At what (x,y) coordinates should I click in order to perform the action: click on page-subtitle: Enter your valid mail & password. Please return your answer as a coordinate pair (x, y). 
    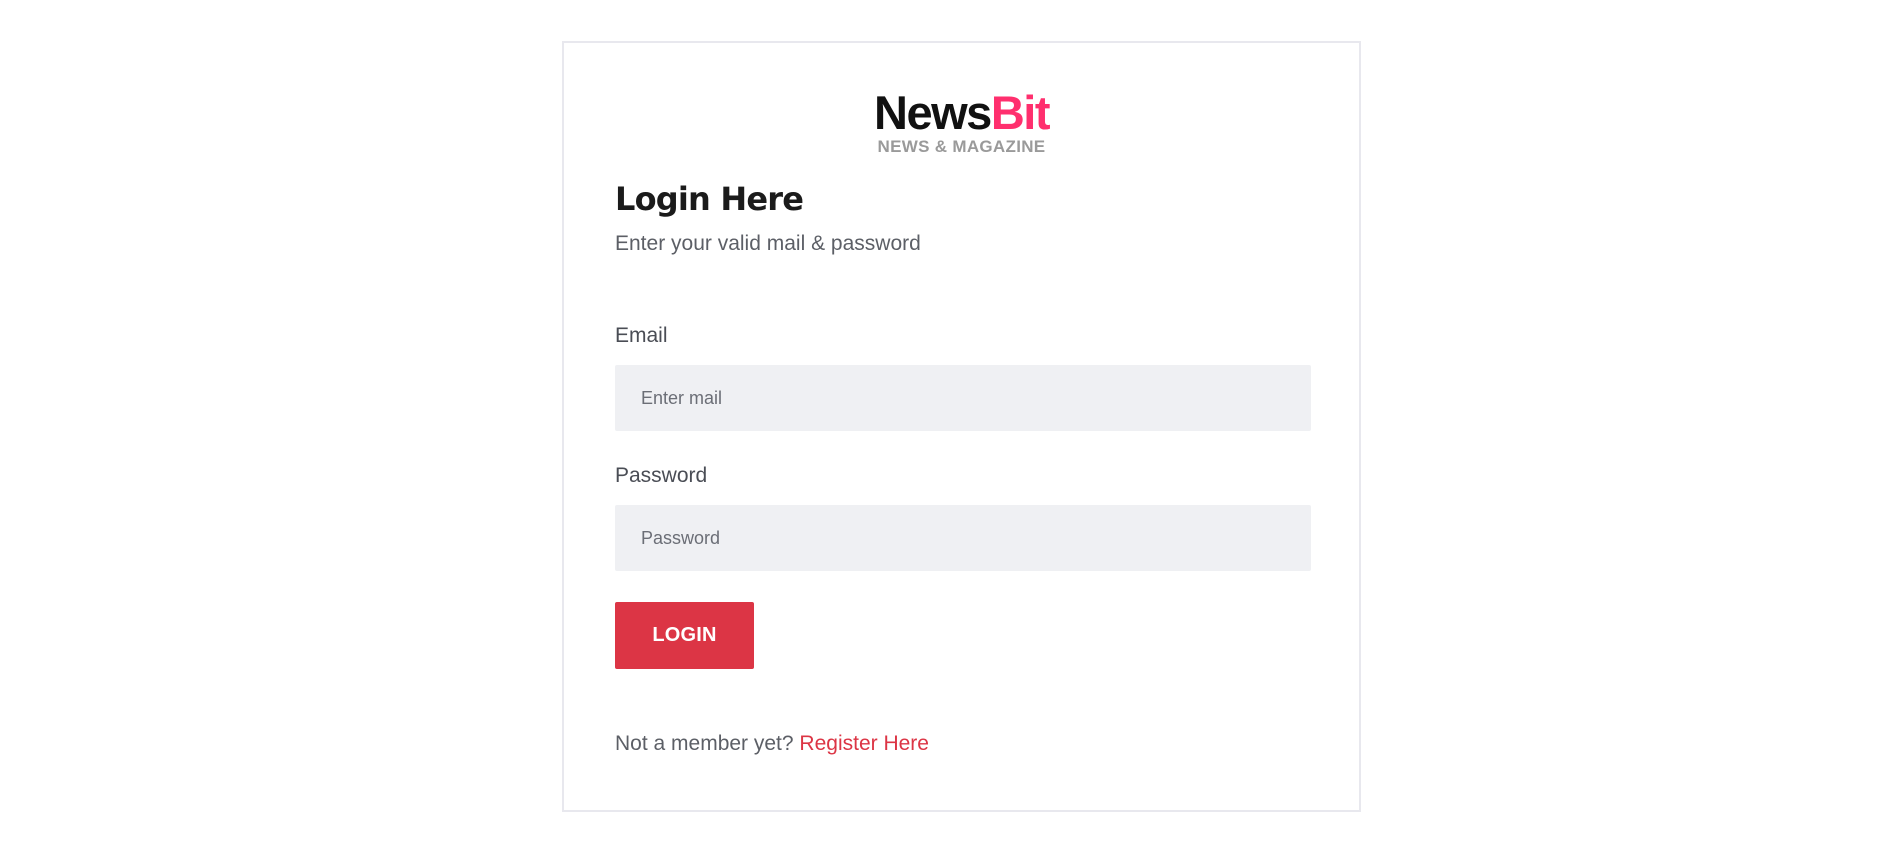
    Looking at the image, I should click on (768, 243).